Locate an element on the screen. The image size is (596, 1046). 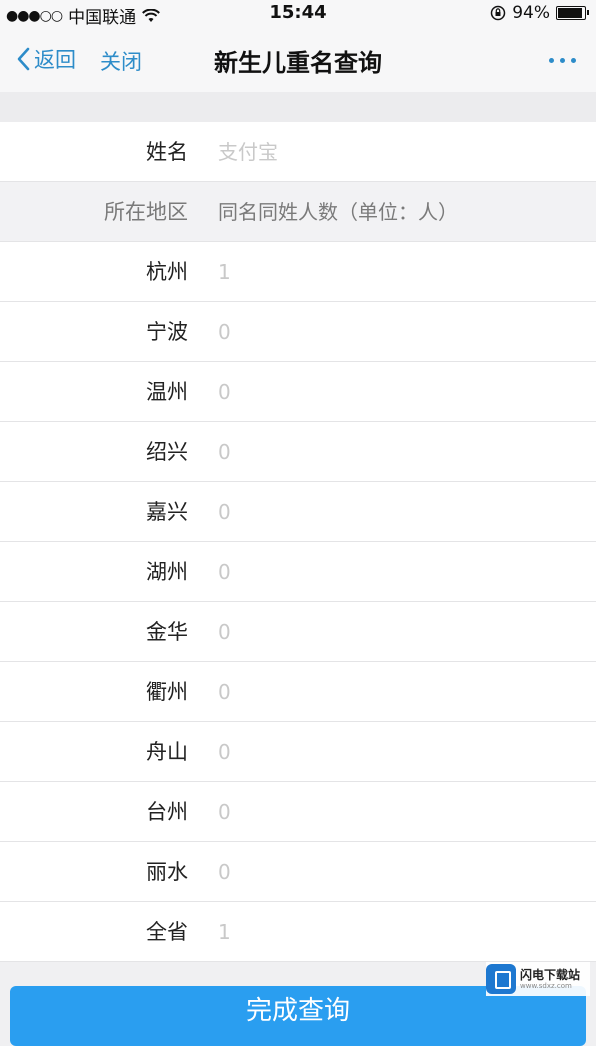
more-options-icon is located at coordinates (562, 60).